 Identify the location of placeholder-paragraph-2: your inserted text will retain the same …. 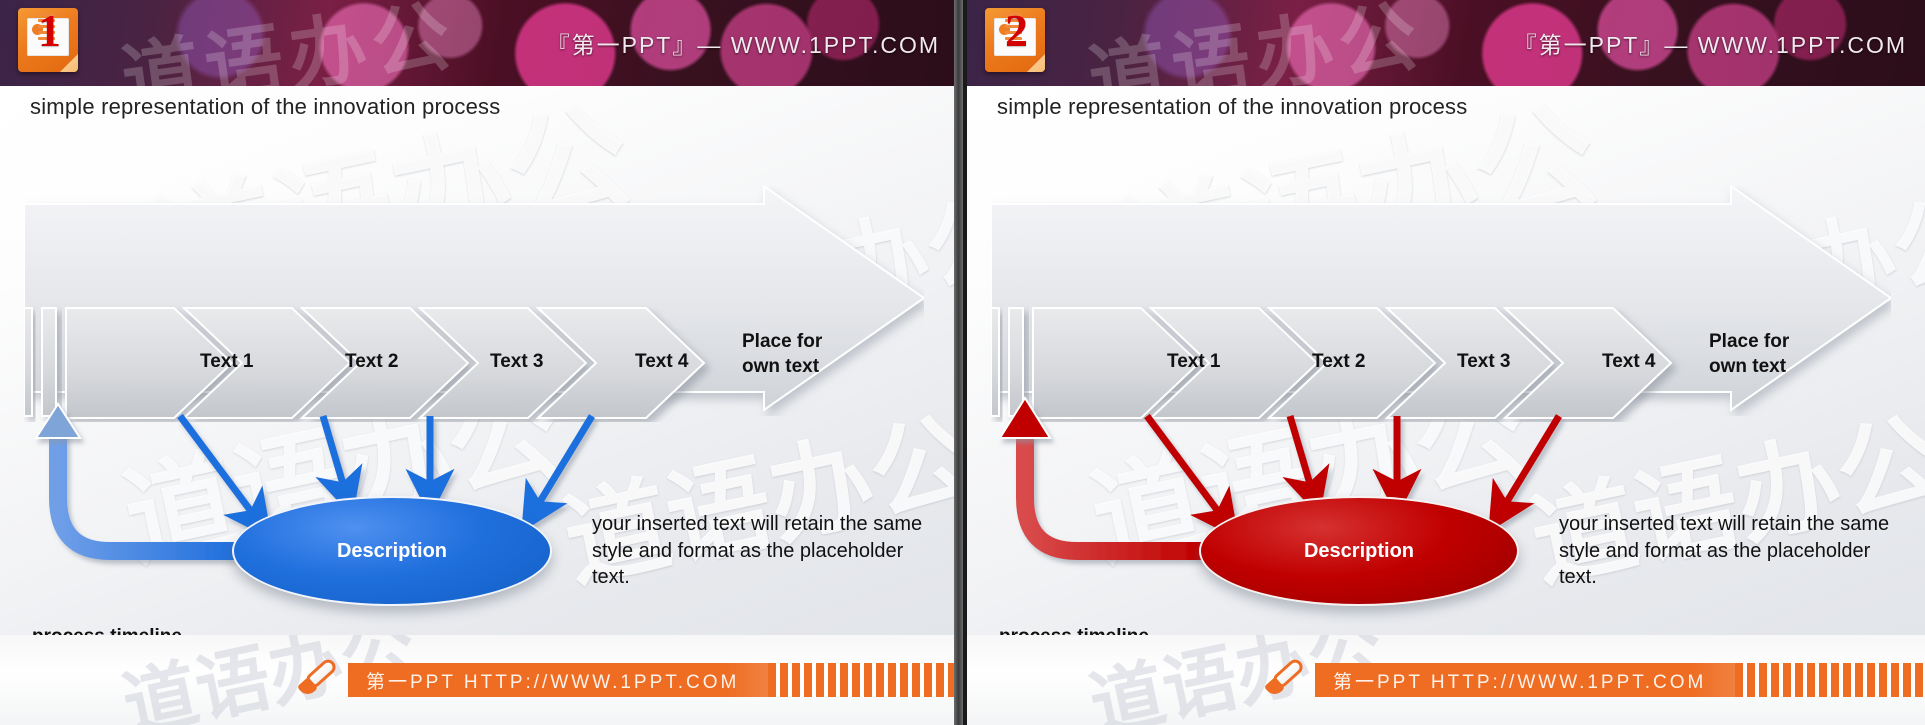
(1724, 551).